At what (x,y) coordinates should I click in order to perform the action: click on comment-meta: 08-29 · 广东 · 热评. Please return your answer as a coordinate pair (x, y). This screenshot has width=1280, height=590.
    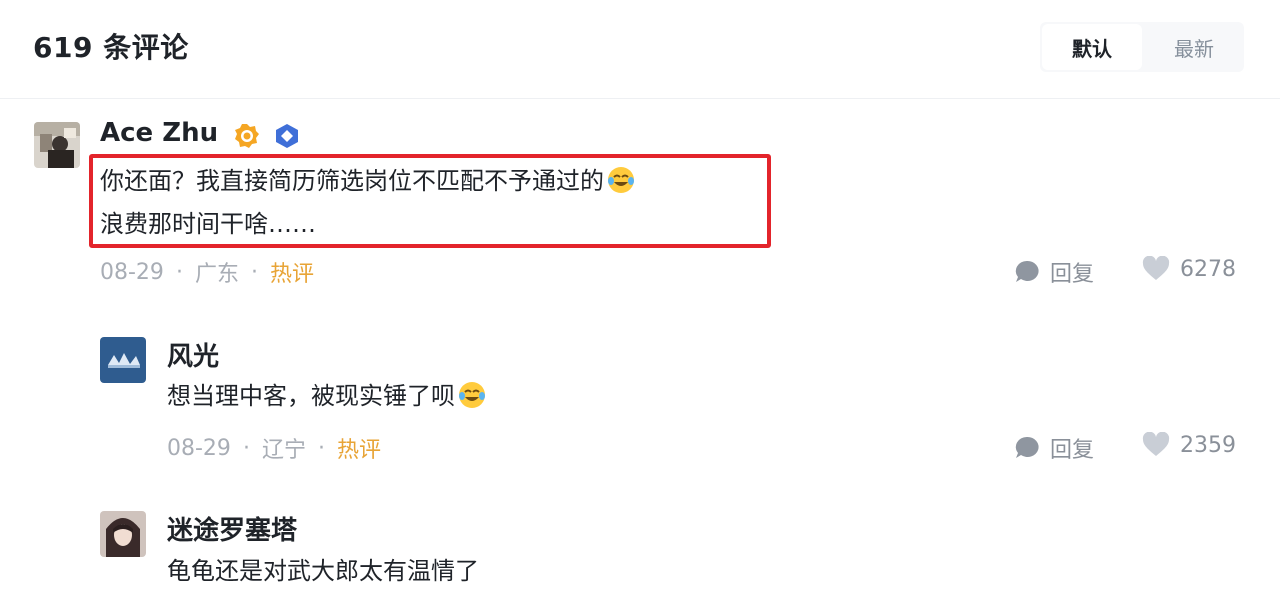
    Looking at the image, I should click on (207, 272).